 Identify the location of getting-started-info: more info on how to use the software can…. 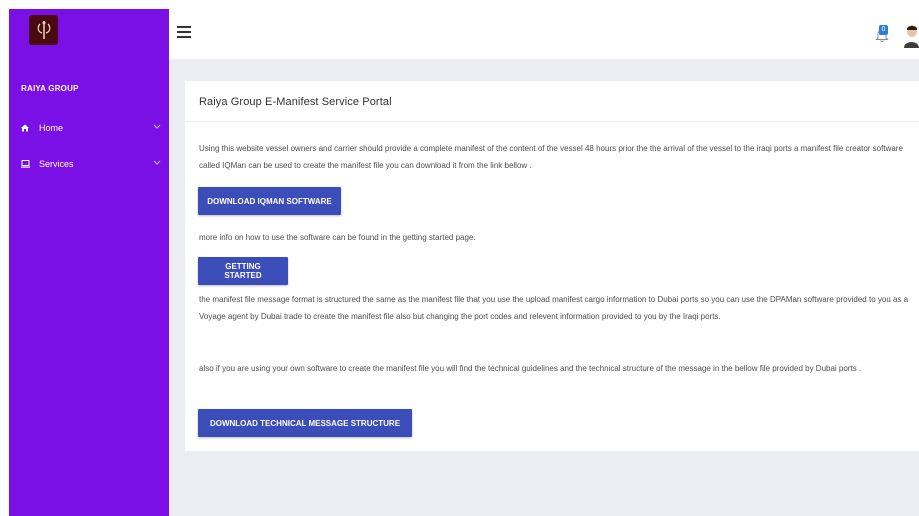
(337, 237).